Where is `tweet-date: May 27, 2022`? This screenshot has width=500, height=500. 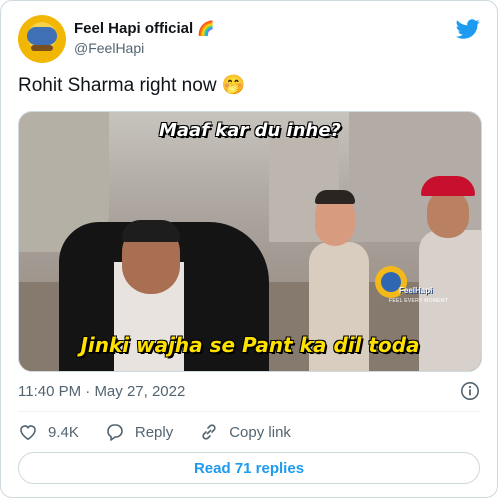 tweet-date: May 27, 2022 is located at coordinates (140, 391).